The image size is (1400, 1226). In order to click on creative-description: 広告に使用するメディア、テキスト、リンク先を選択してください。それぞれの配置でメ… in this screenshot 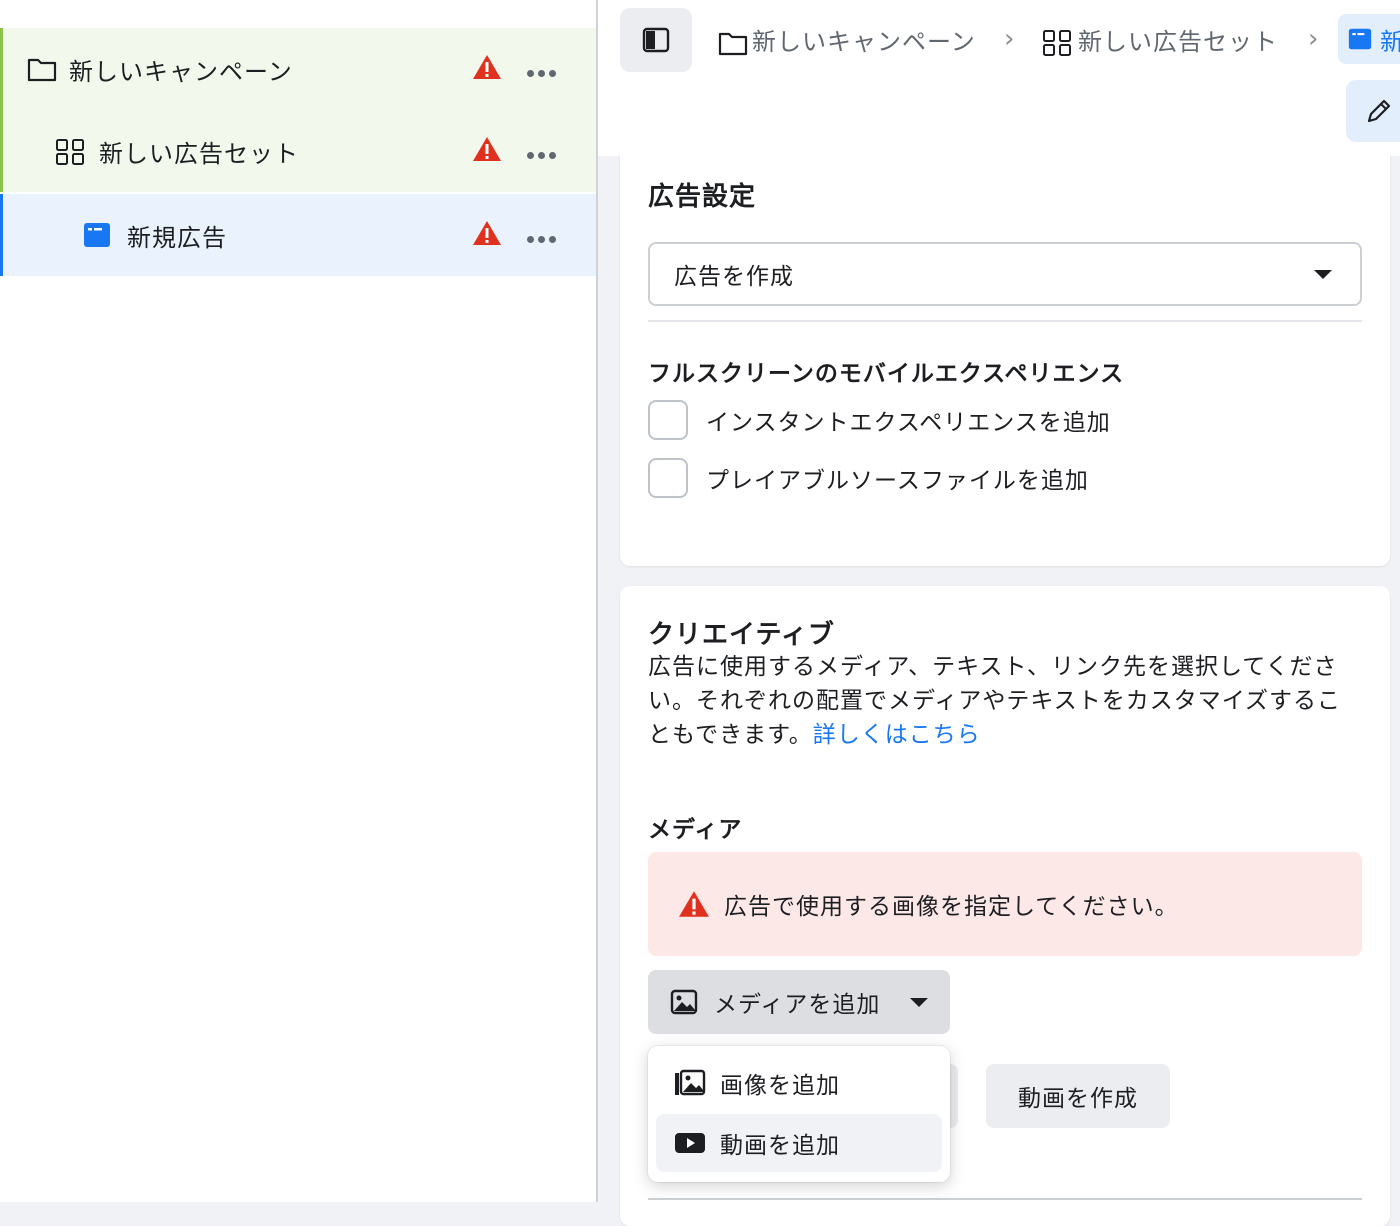, I will do `click(1004, 701)`.